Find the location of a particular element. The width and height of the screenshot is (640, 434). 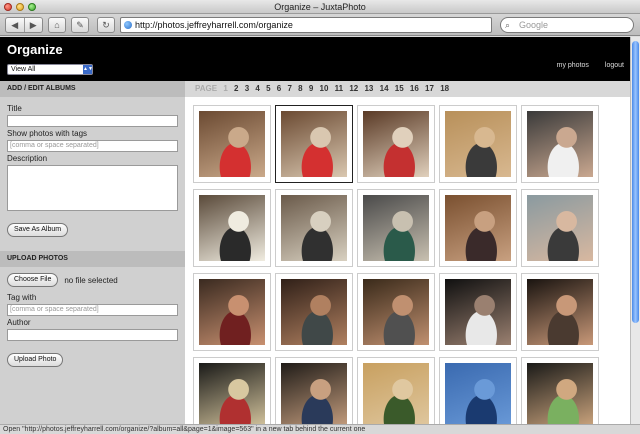

view-select-value: View All is located at coordinates (23, 69).